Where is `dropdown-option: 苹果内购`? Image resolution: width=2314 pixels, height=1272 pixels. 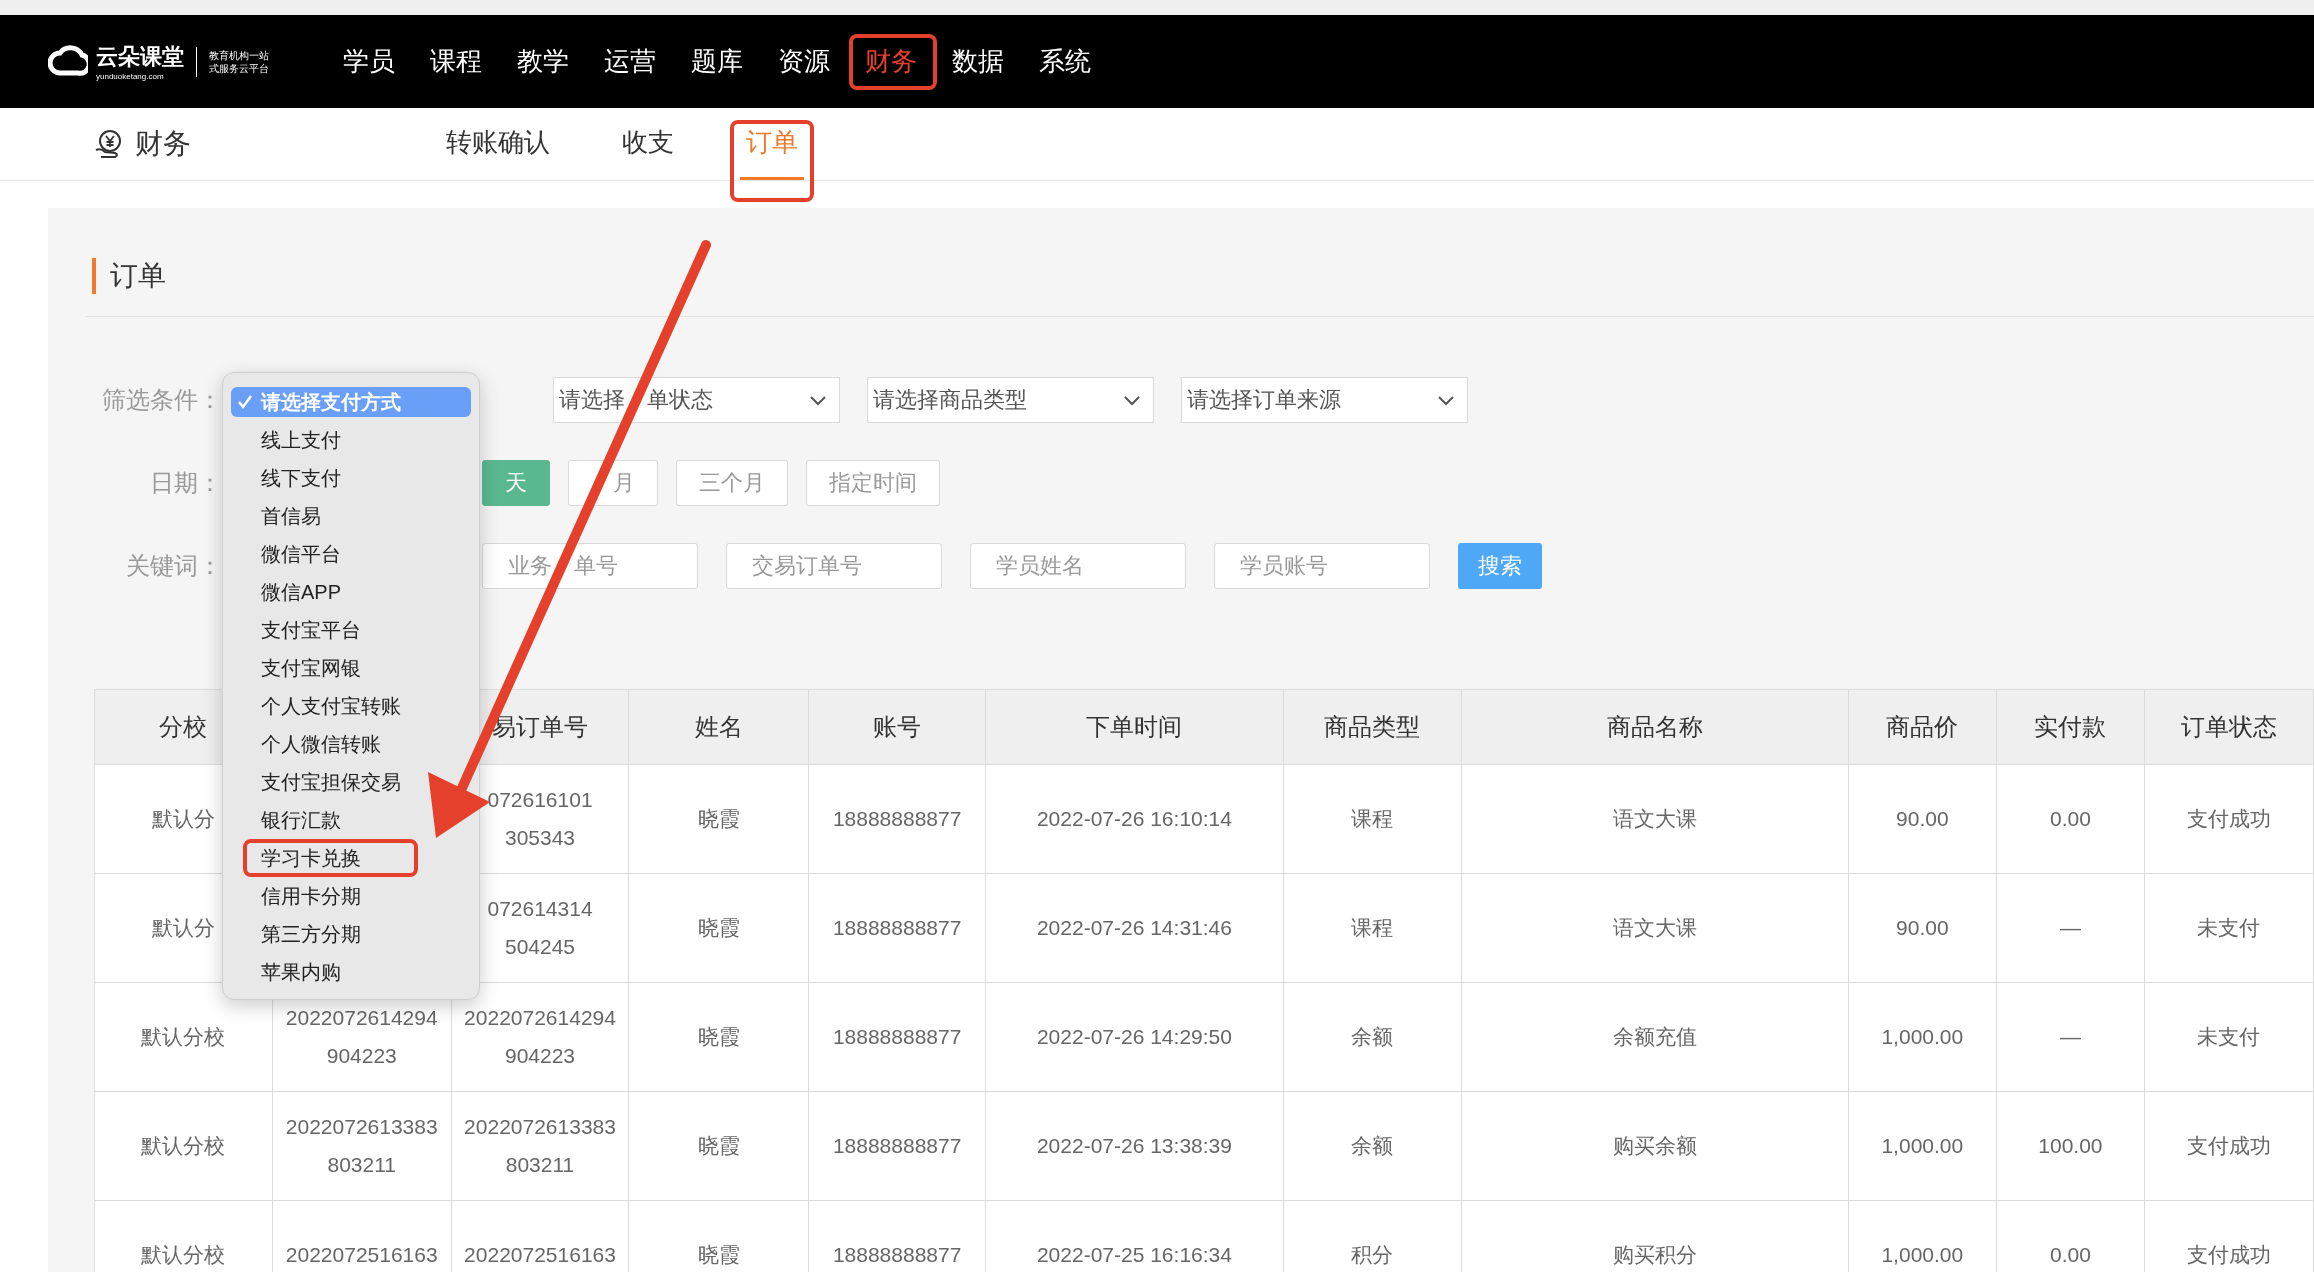
dropdown-option: 苹果内购 is located at coordinates (286, 972).